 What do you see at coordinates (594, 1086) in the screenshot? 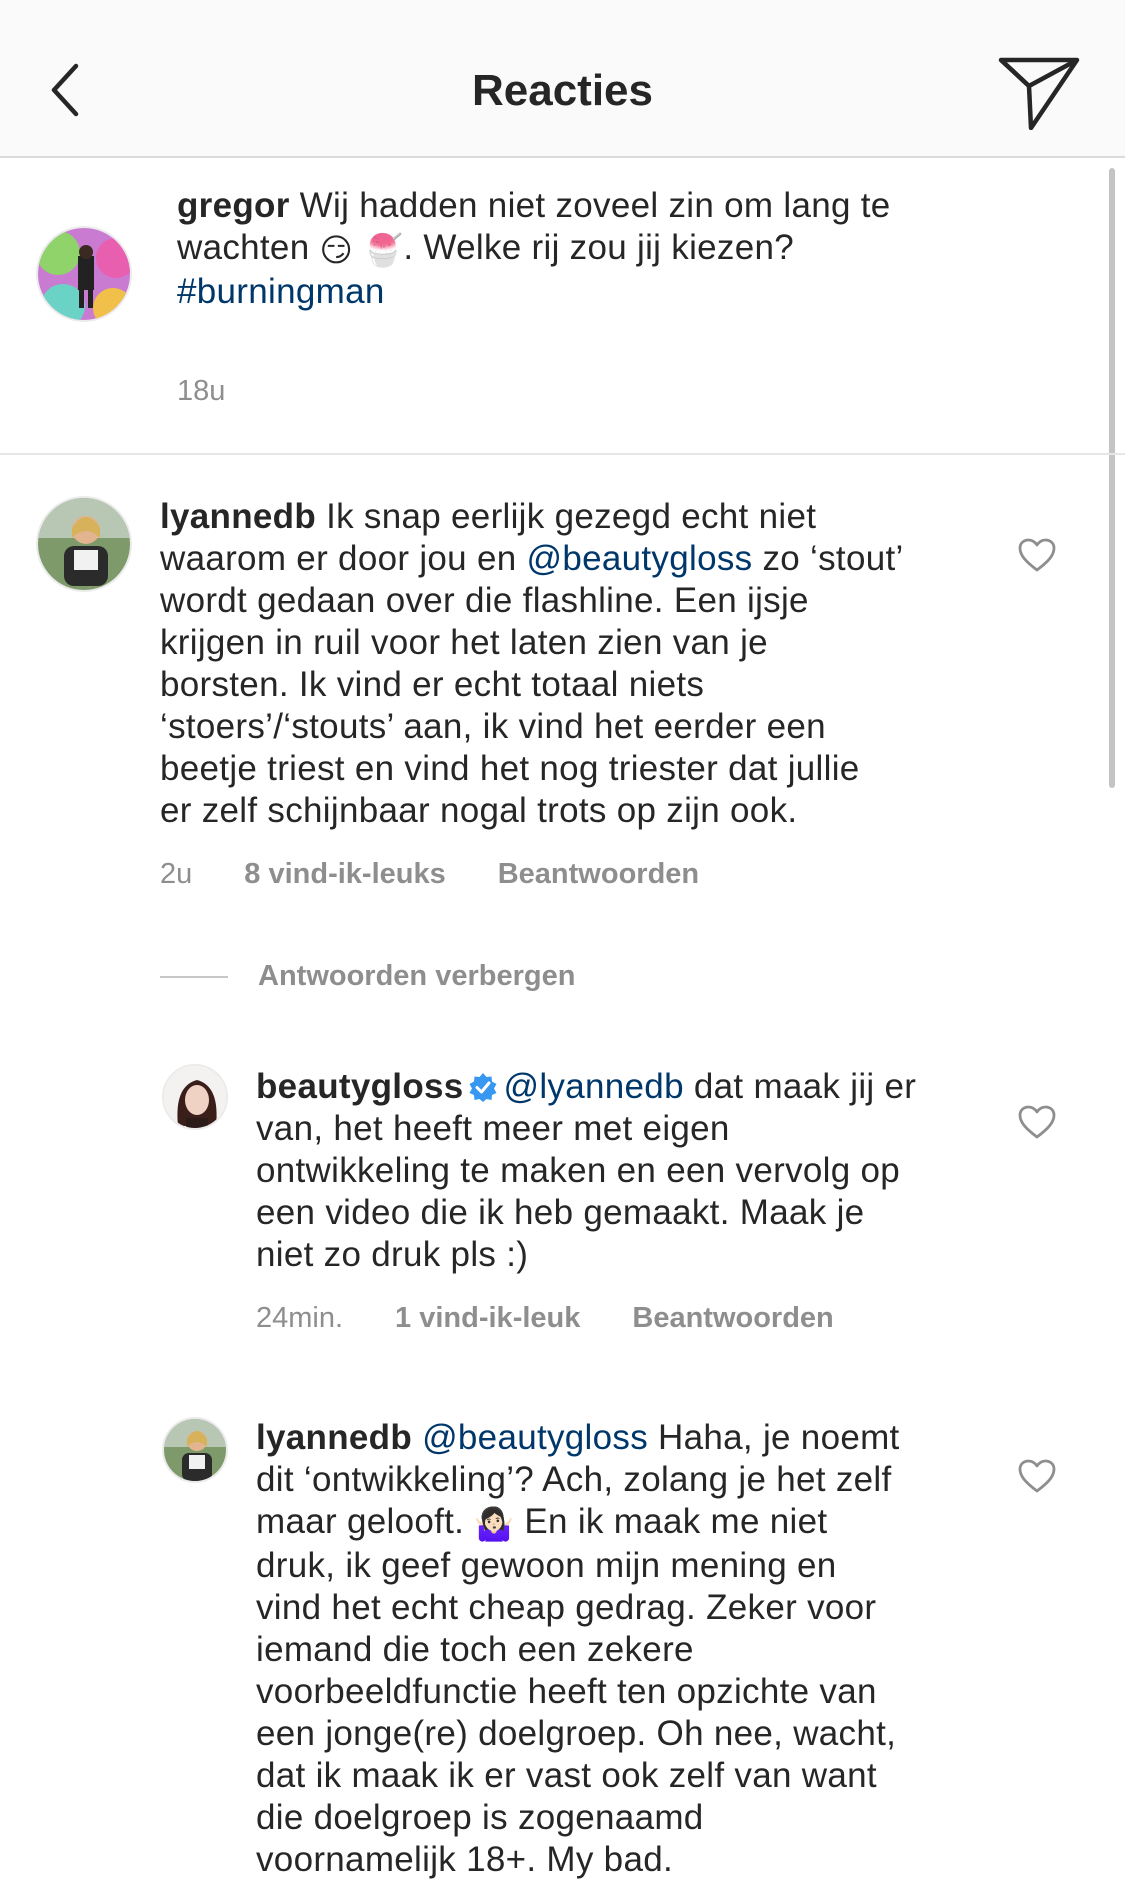
I see `mention-link: @lyannedb` at bounding box center [594, 1086].